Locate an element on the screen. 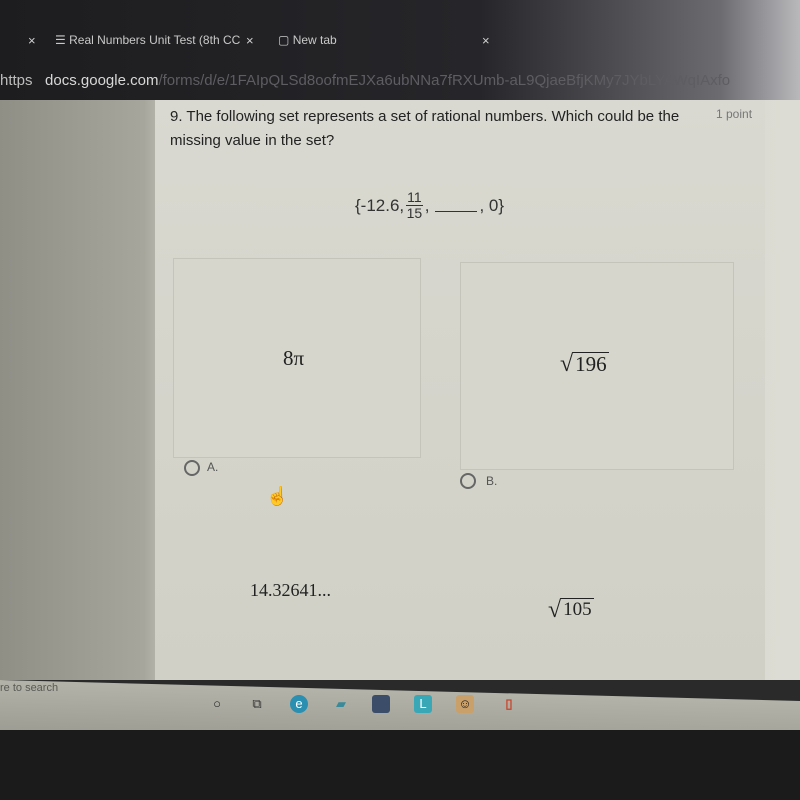 Image resolution: width=800 pixels, height=800 pixels. option-b-radio is located at coordinates (468, 481).